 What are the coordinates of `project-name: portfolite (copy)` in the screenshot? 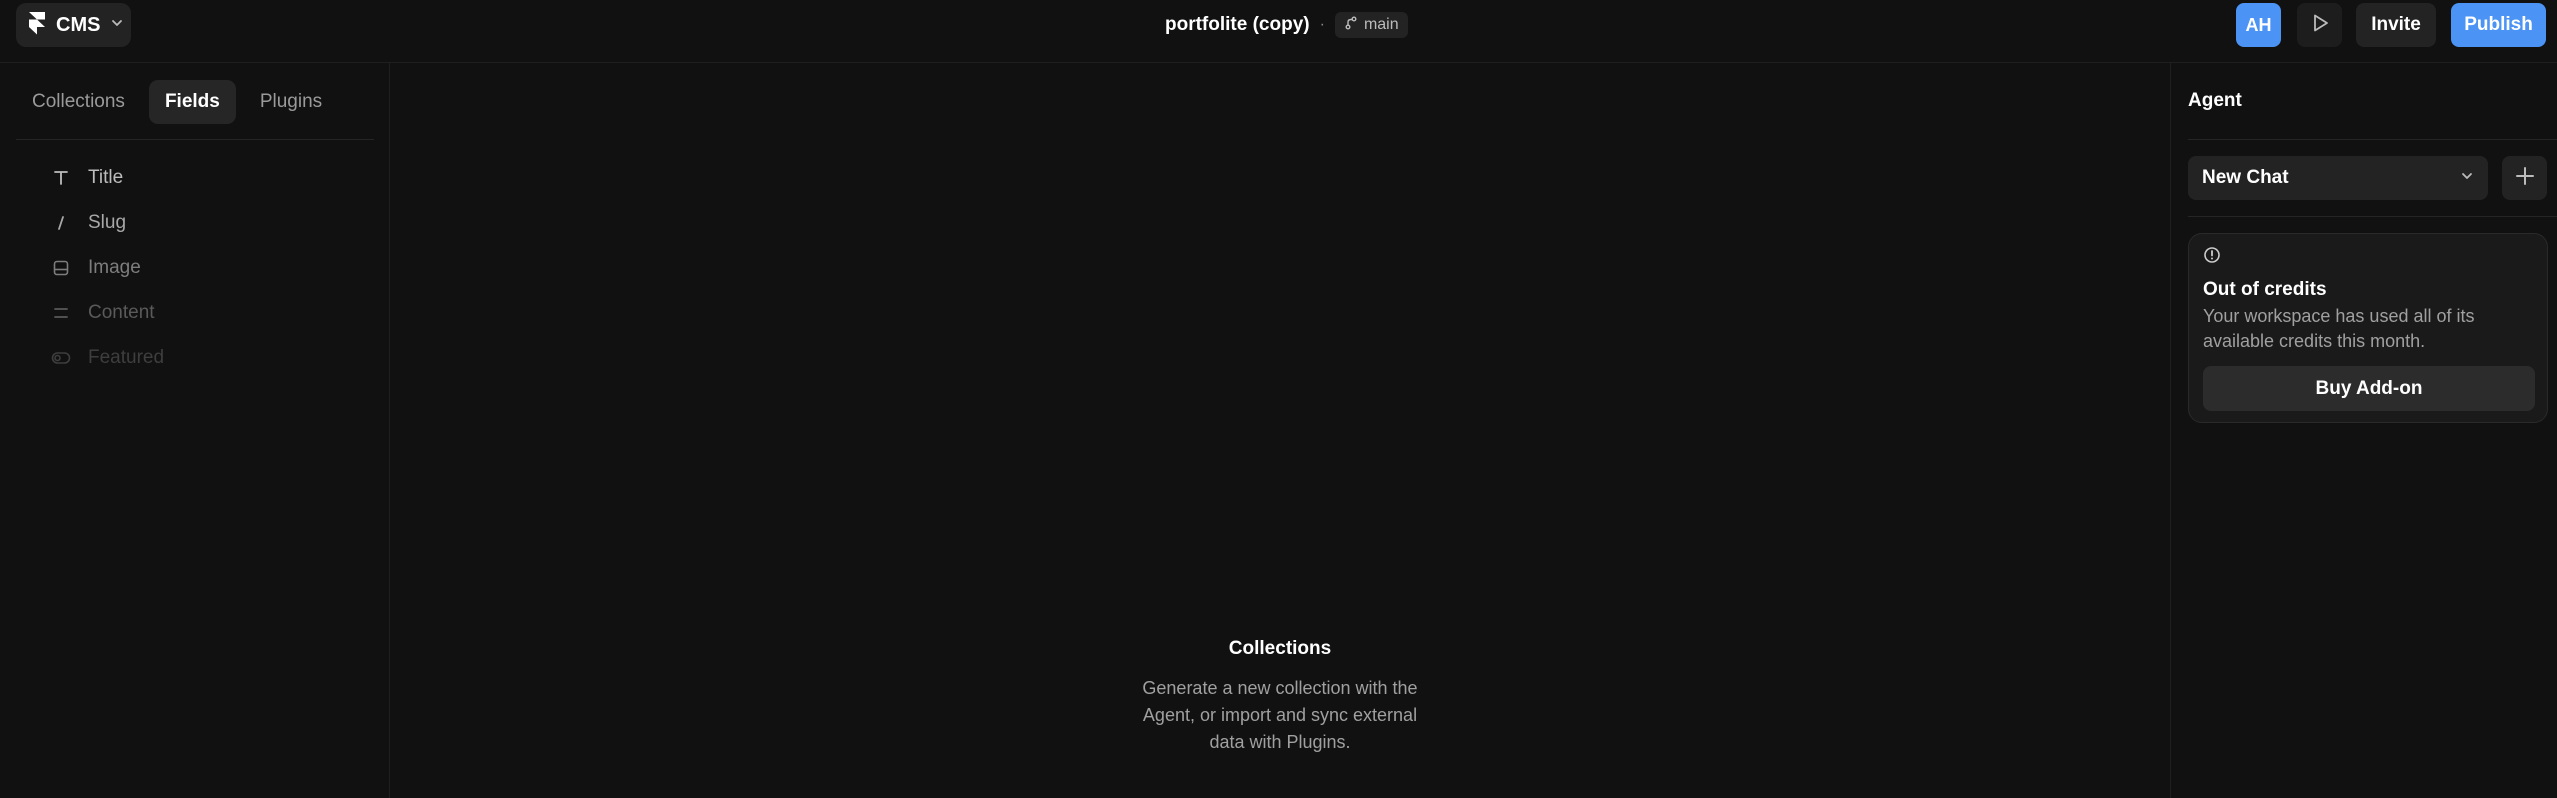 It's located at (1237, 25).